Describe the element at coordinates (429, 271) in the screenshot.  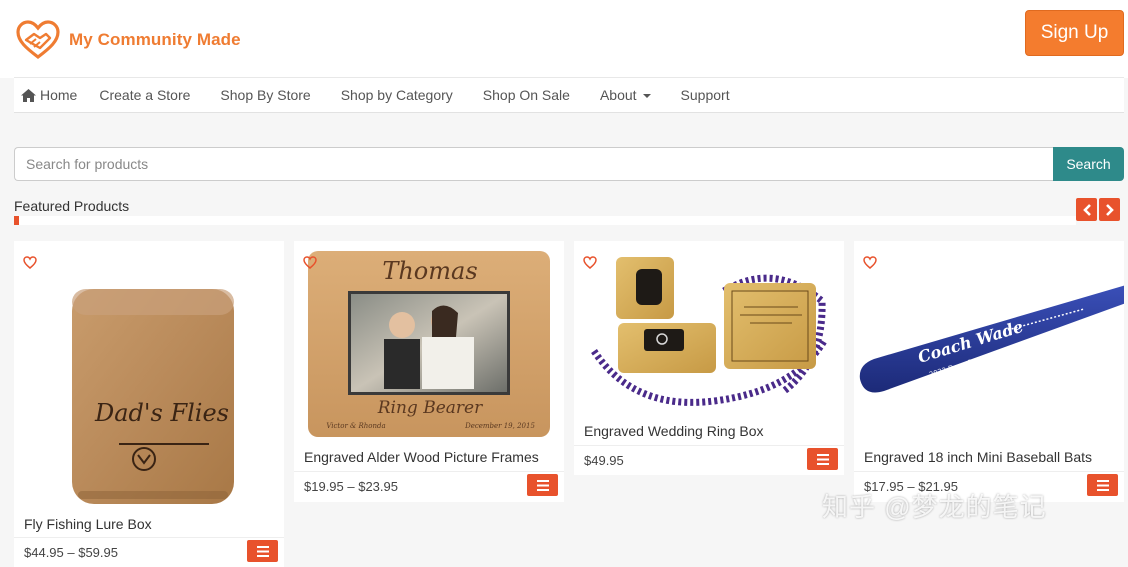
I see `frame-name-engraving: Thomas` at that location.